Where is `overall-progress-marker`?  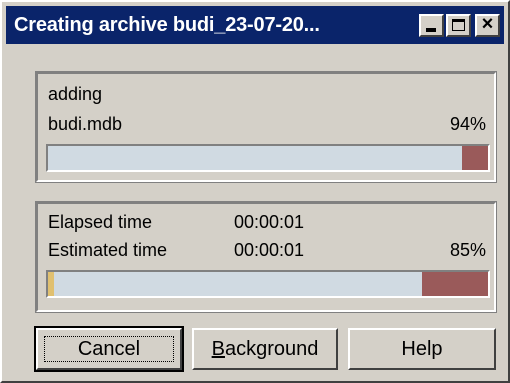
overall-progress-marker is located at coordinates (51, 284).